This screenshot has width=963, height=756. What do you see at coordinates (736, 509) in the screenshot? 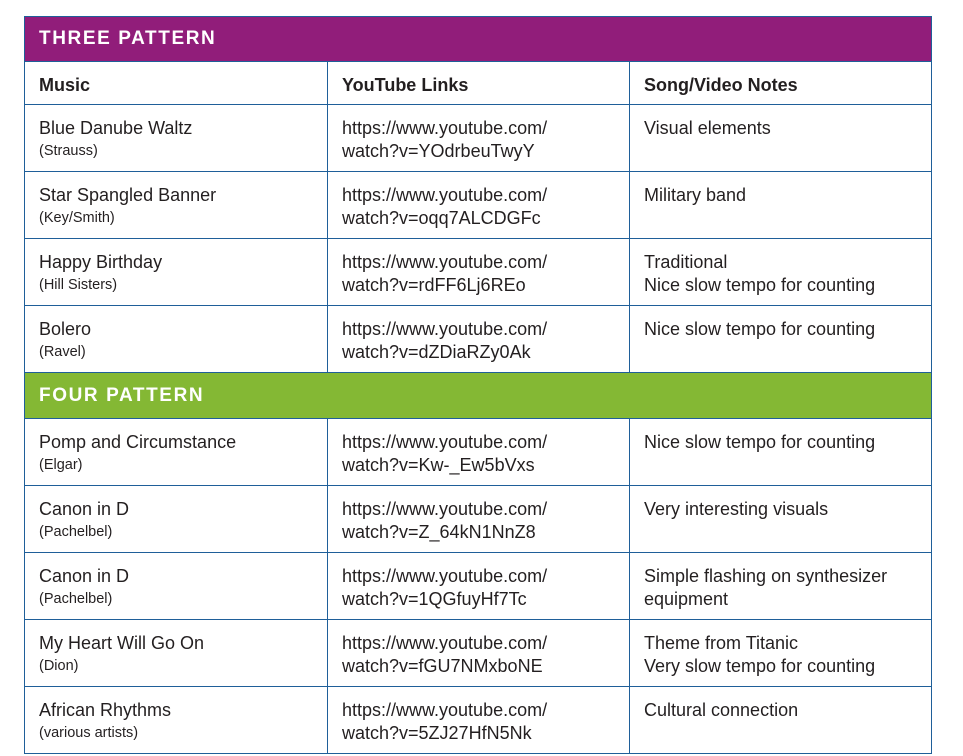
I see `note-line: Very interesting visuals` at bounding box center [736, 509].